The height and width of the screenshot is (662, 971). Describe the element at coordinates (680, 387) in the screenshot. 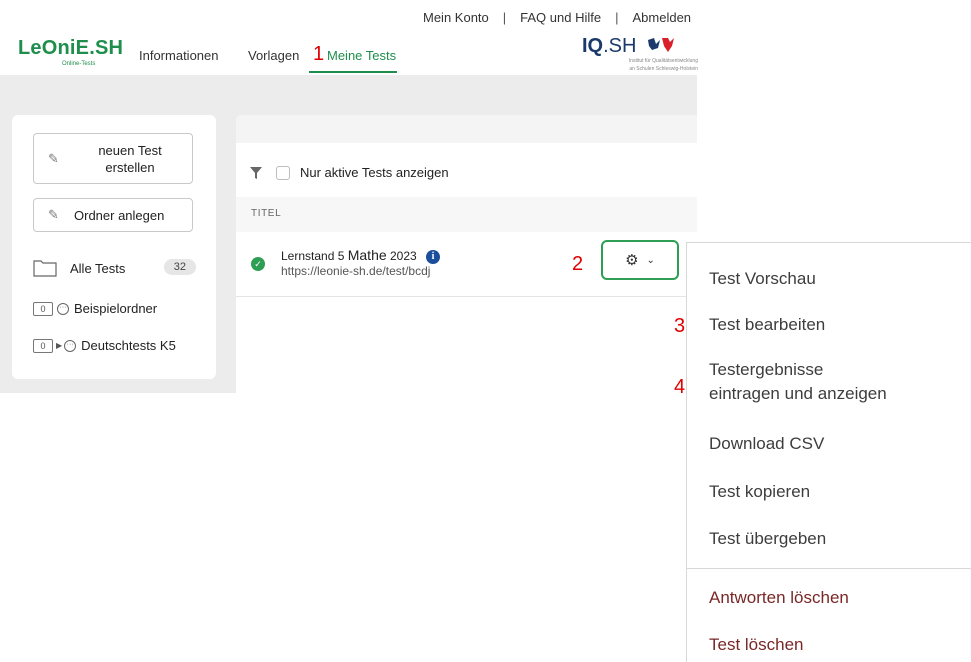

I see `annotation-marker-4: 4` at that location.